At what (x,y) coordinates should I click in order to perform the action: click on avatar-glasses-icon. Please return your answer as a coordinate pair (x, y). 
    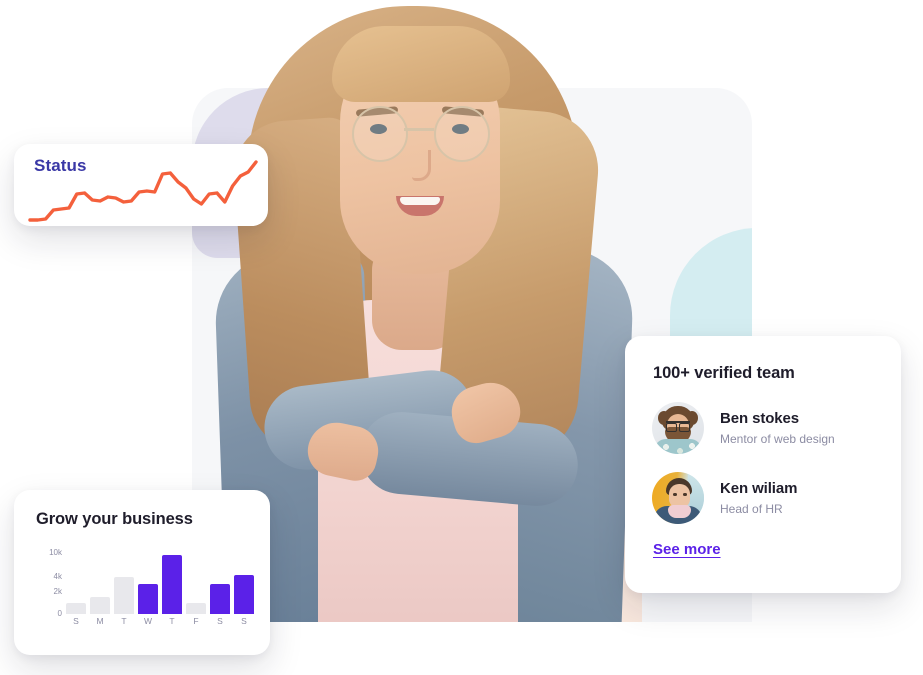
    Looking at the image, I should click on (678, 426).